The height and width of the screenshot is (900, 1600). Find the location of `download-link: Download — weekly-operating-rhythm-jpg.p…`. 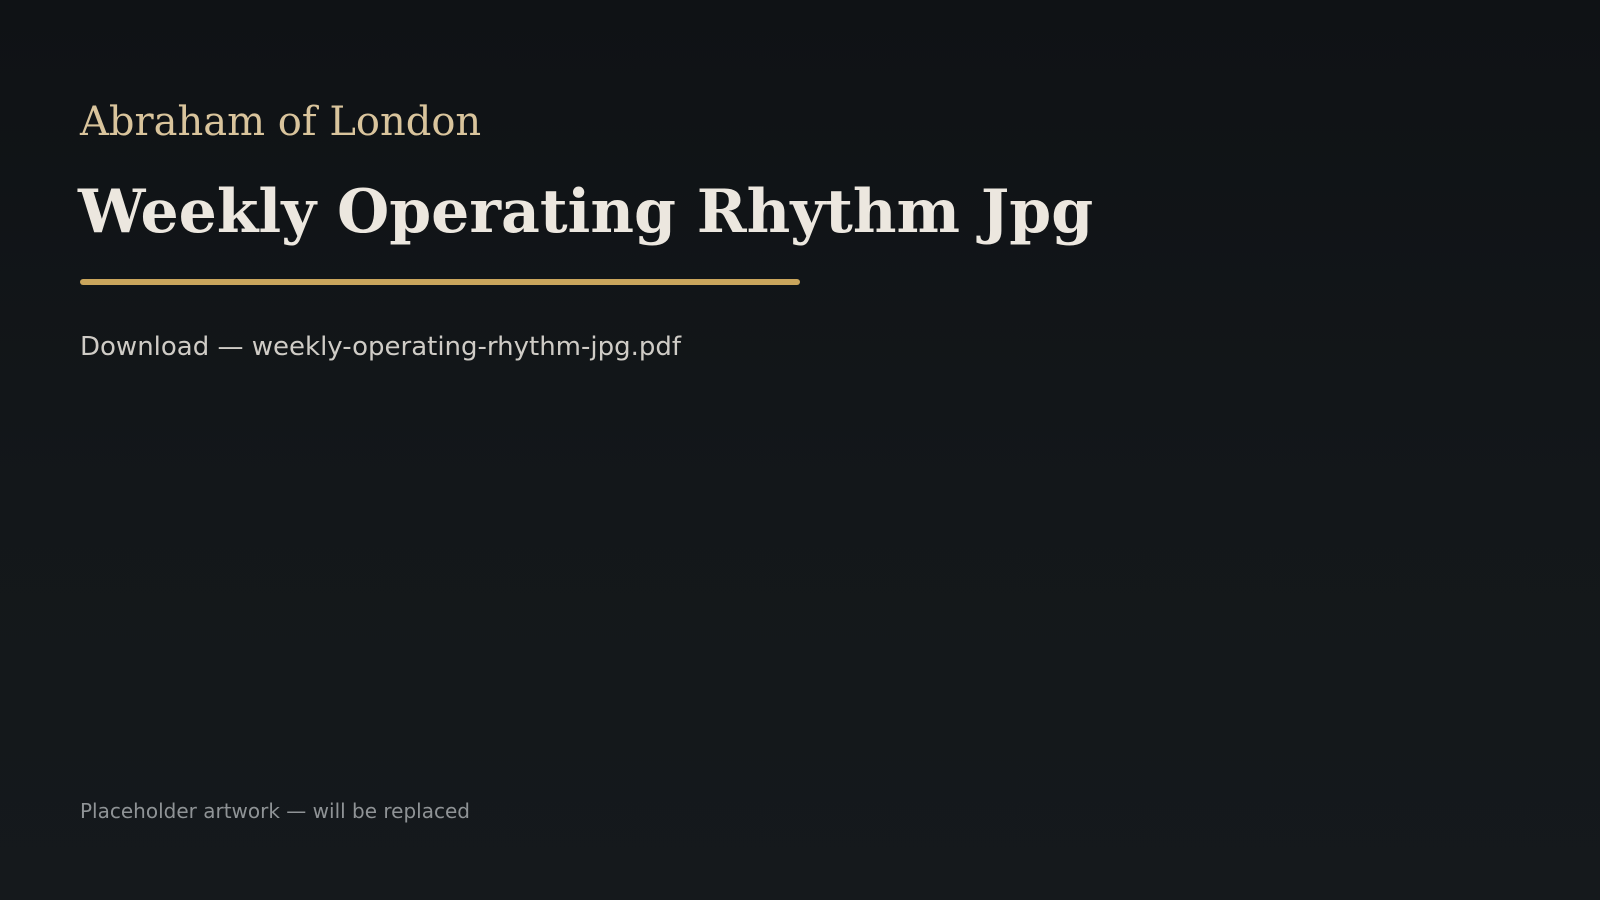

download-link: Download — weekly-operating-rhythm-jpg.p… is located at coordinates (380, 347).